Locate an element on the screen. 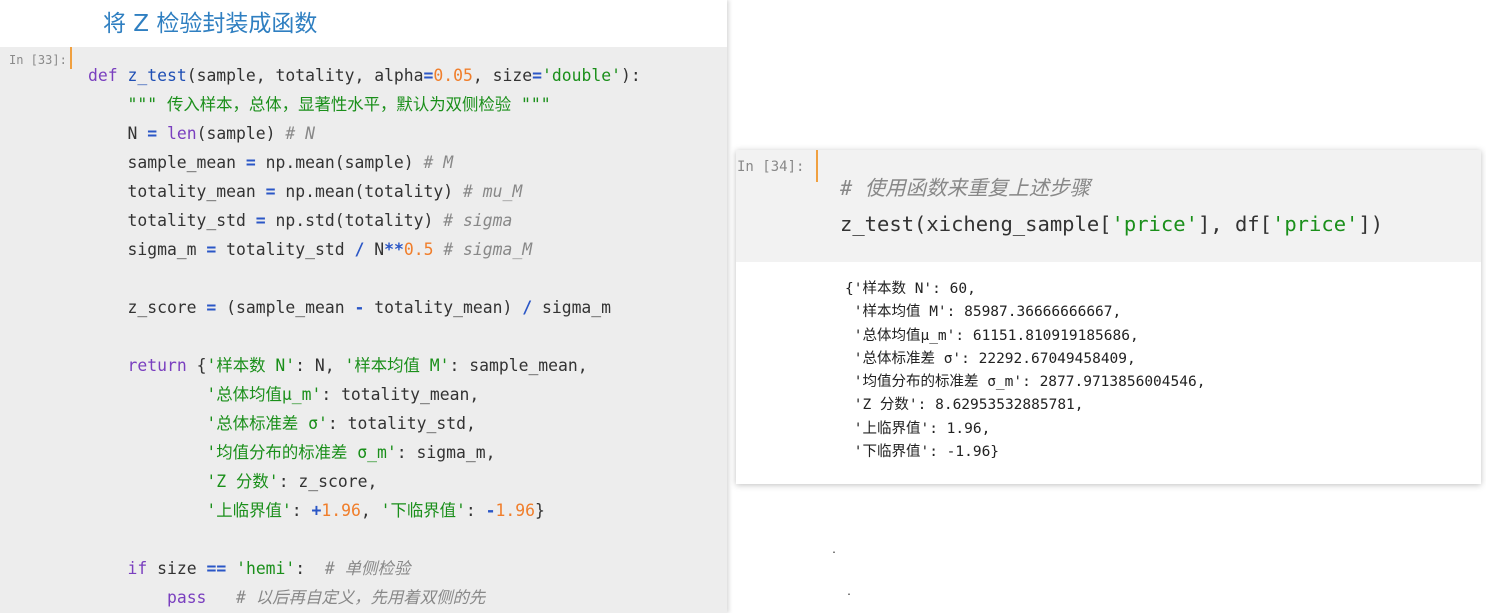 Image resolution: width=1486 pixels, height=613 pixels. code-token: """ 传入样本，总体，显著性水平，默认为双侧检验 """ is located at coordinates (339, 104).